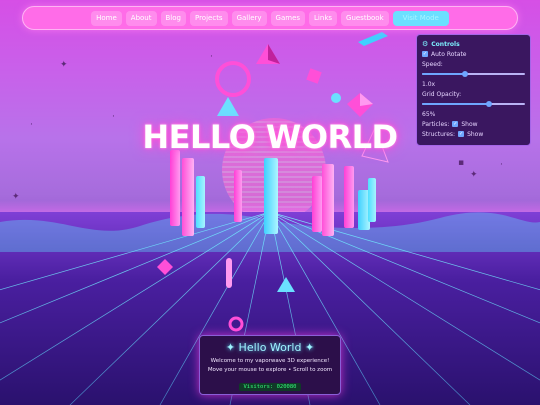 The width and height of the screenshot is (540, 405). Describe the element at coordinates (488, 104) in the screenshot. I see `grid-opacity-slider-thumb` at that location.